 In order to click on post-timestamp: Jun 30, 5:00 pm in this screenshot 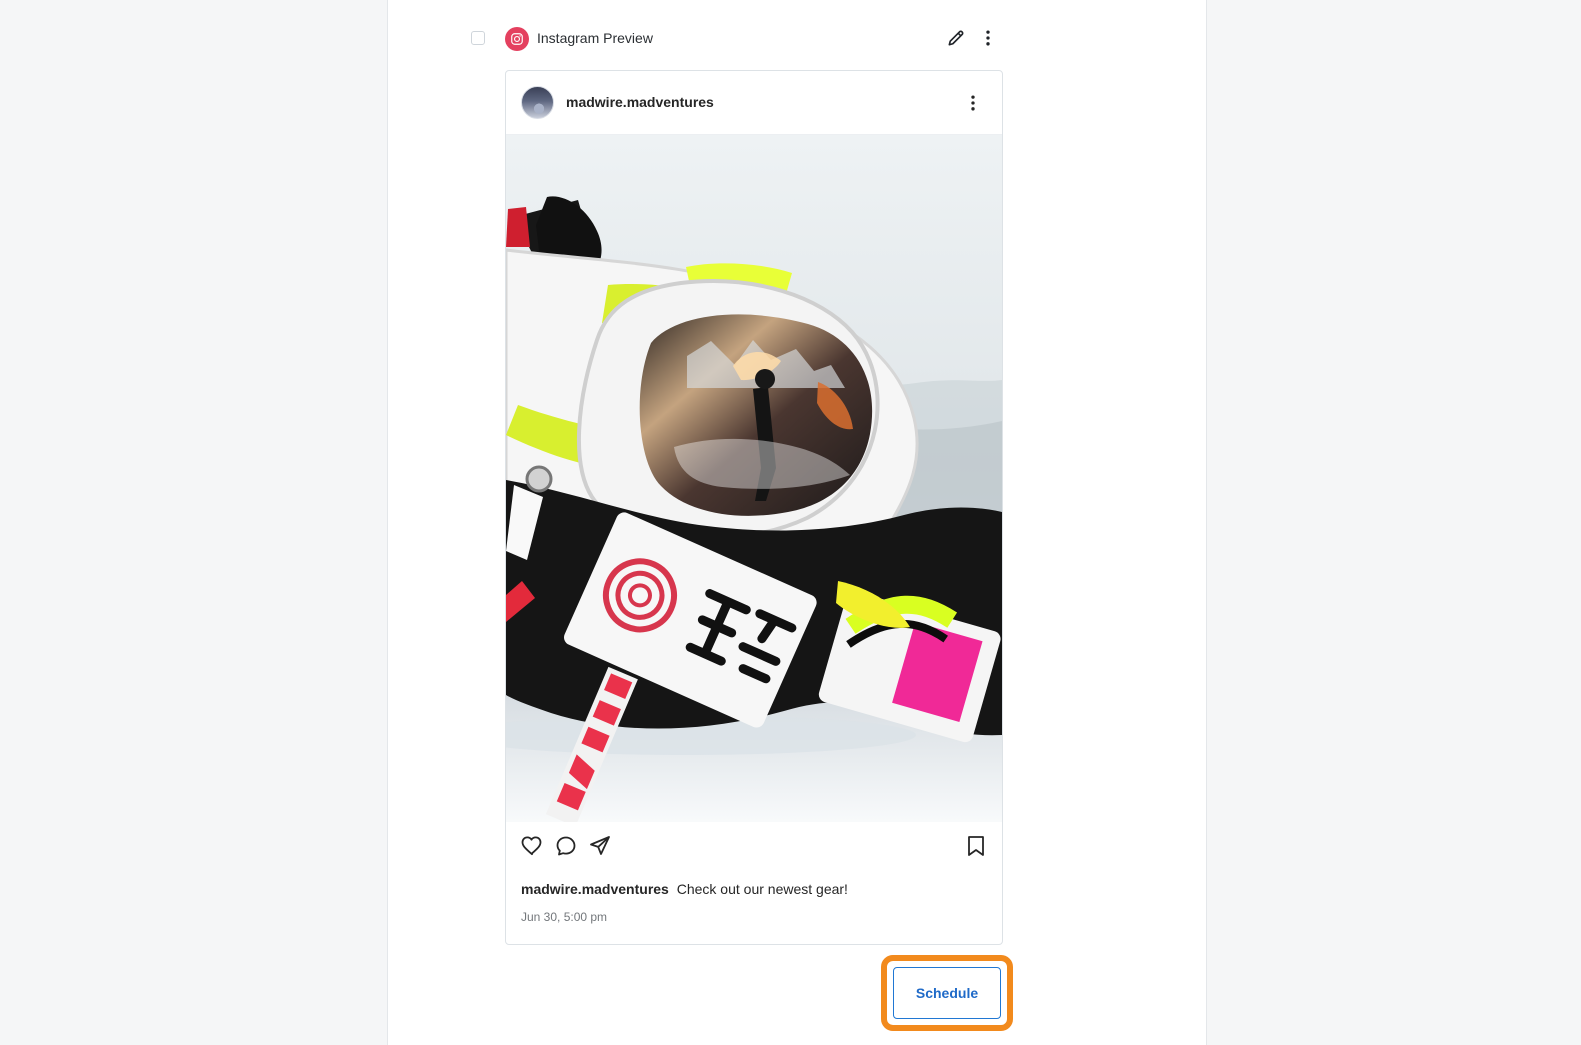, I will do `click(564, 917)`.